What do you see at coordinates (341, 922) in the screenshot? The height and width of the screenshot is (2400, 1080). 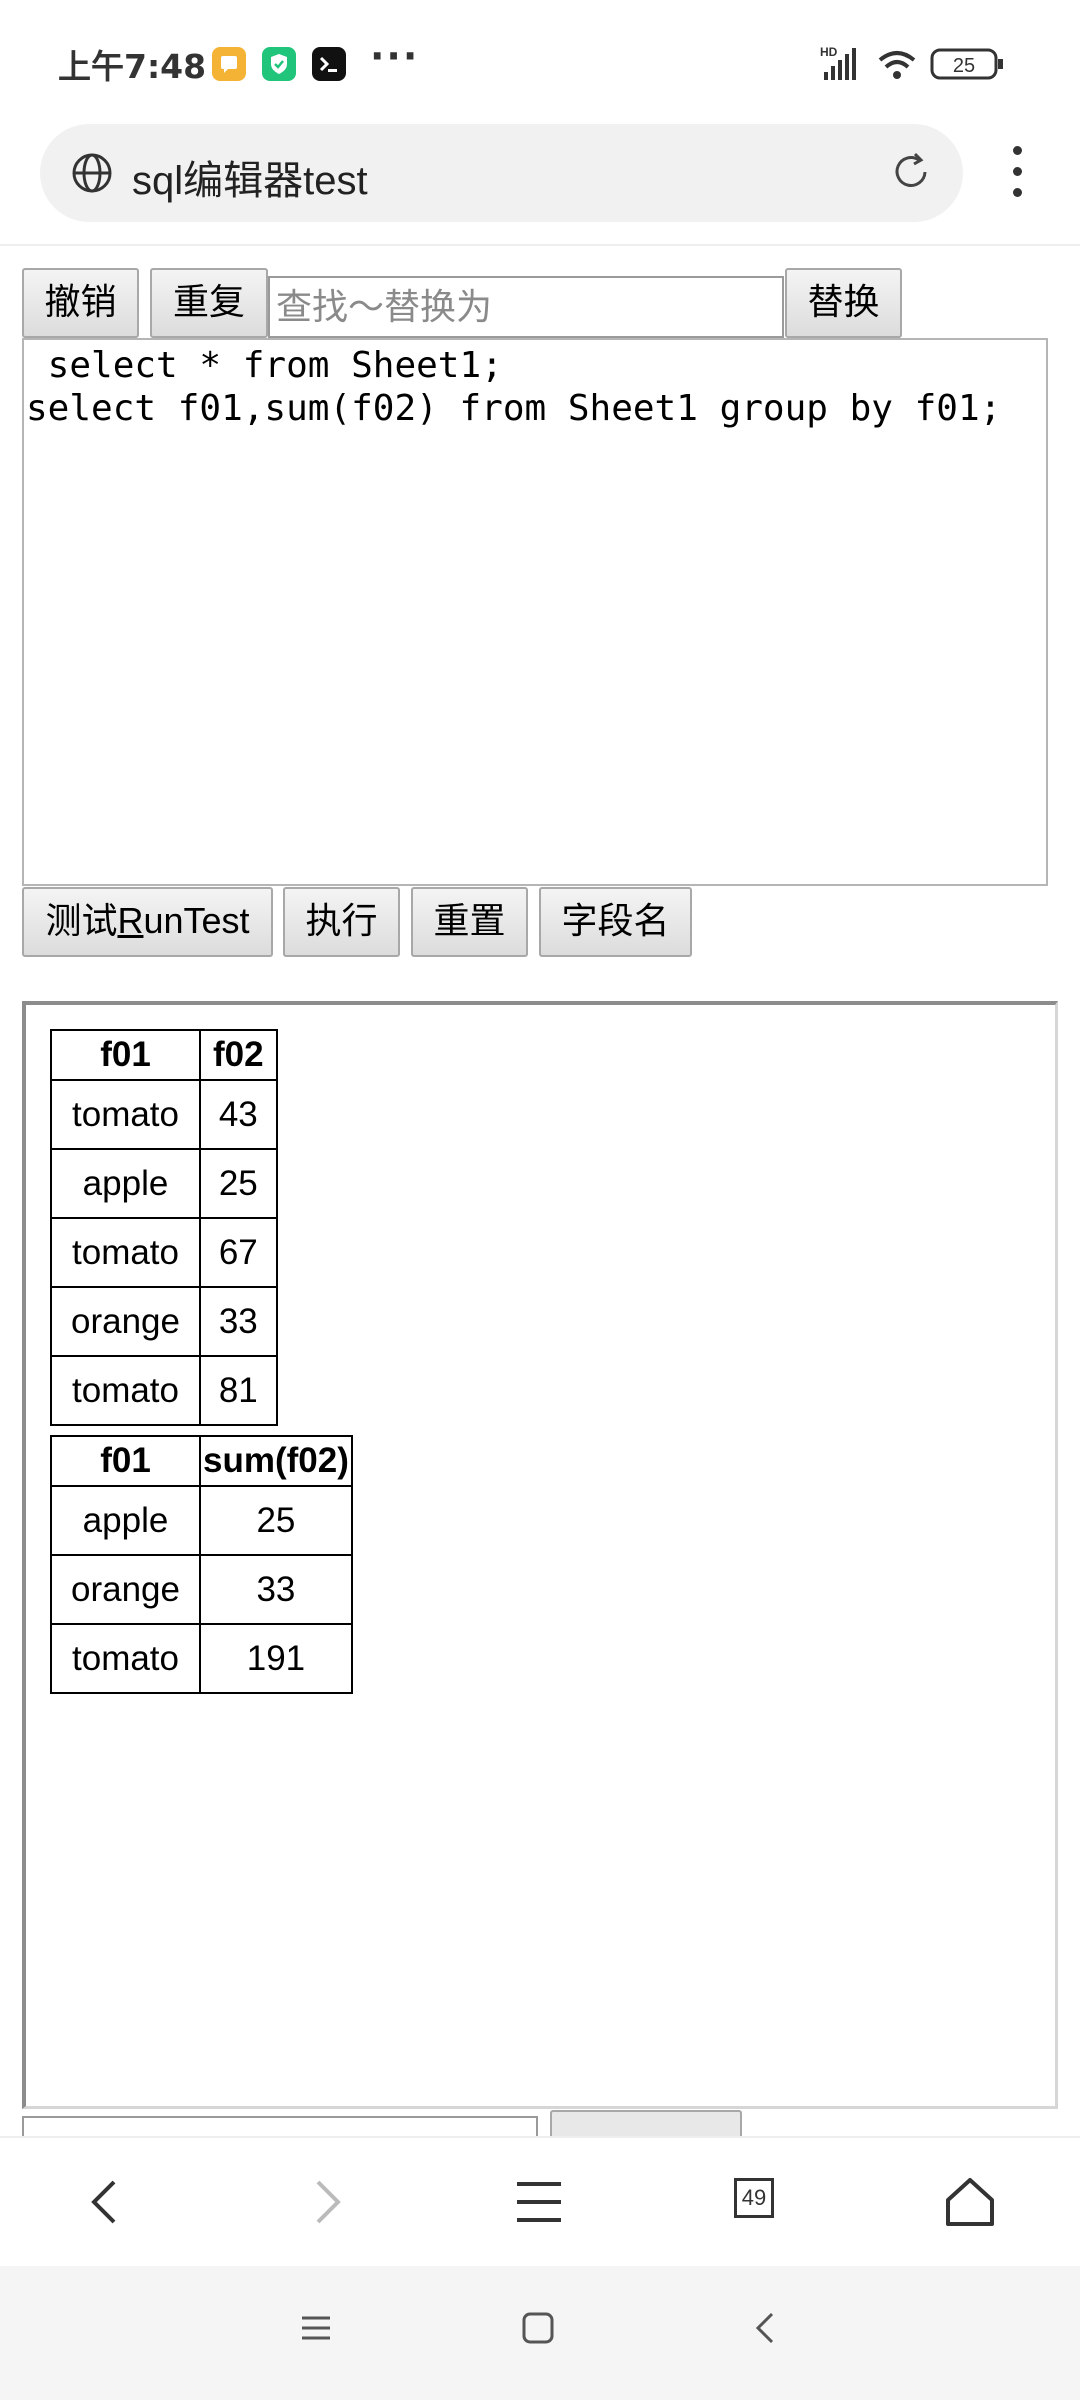 I see `execute-button: 执行` at bounding box center [341, 922].